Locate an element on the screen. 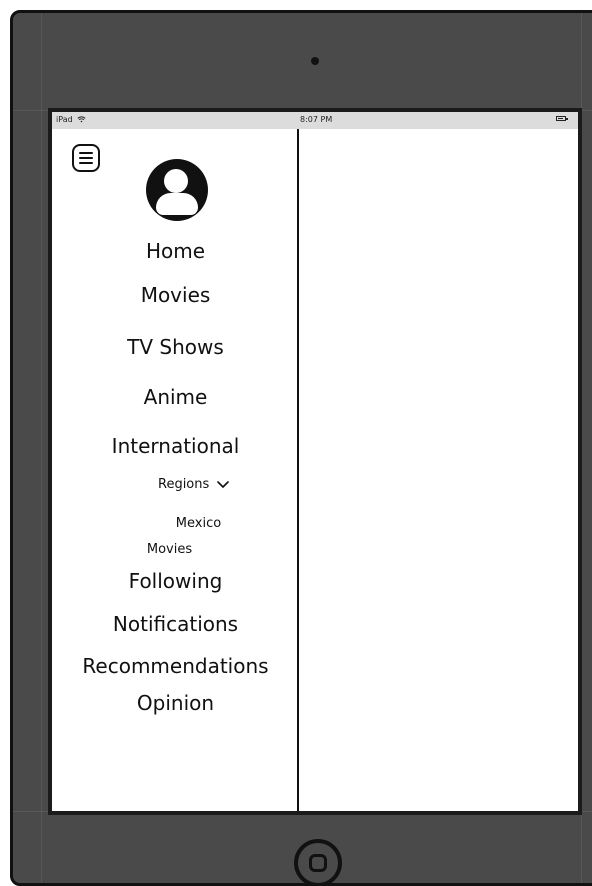  home-button-inner is located at coordinates (318, 863).